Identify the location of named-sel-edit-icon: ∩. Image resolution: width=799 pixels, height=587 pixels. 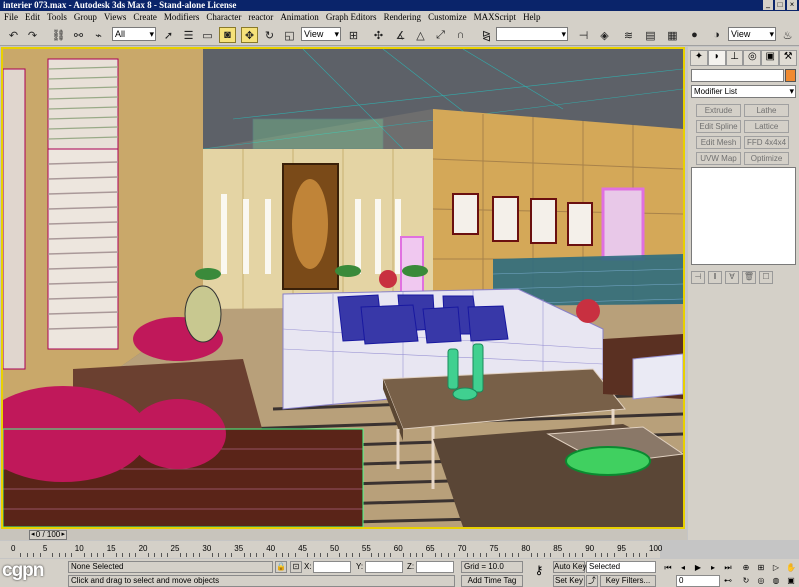
(460, 35).